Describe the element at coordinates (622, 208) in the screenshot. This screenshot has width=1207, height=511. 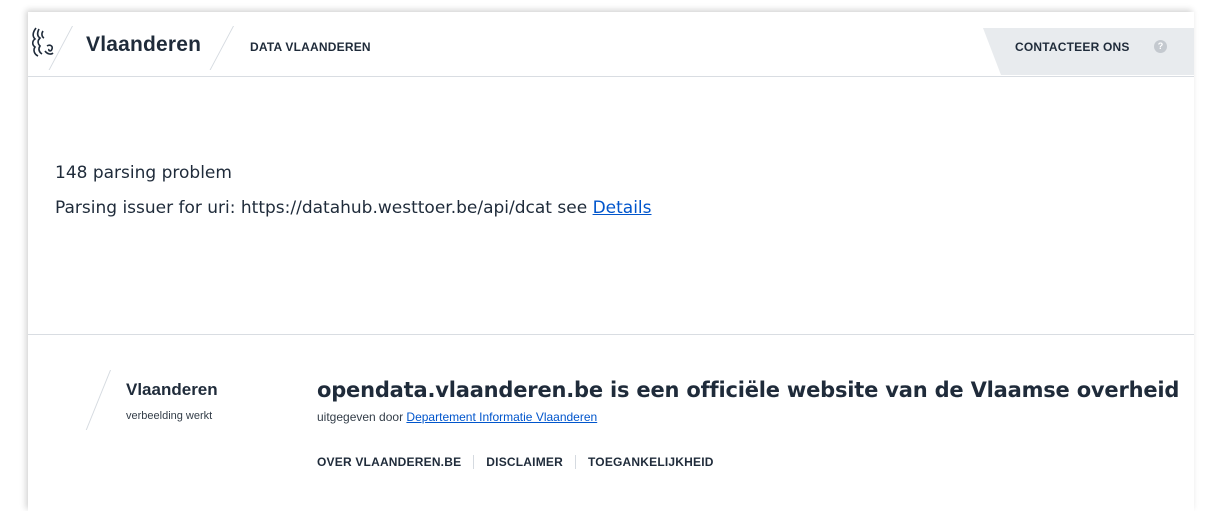
I see `details-link: Details` at that location.